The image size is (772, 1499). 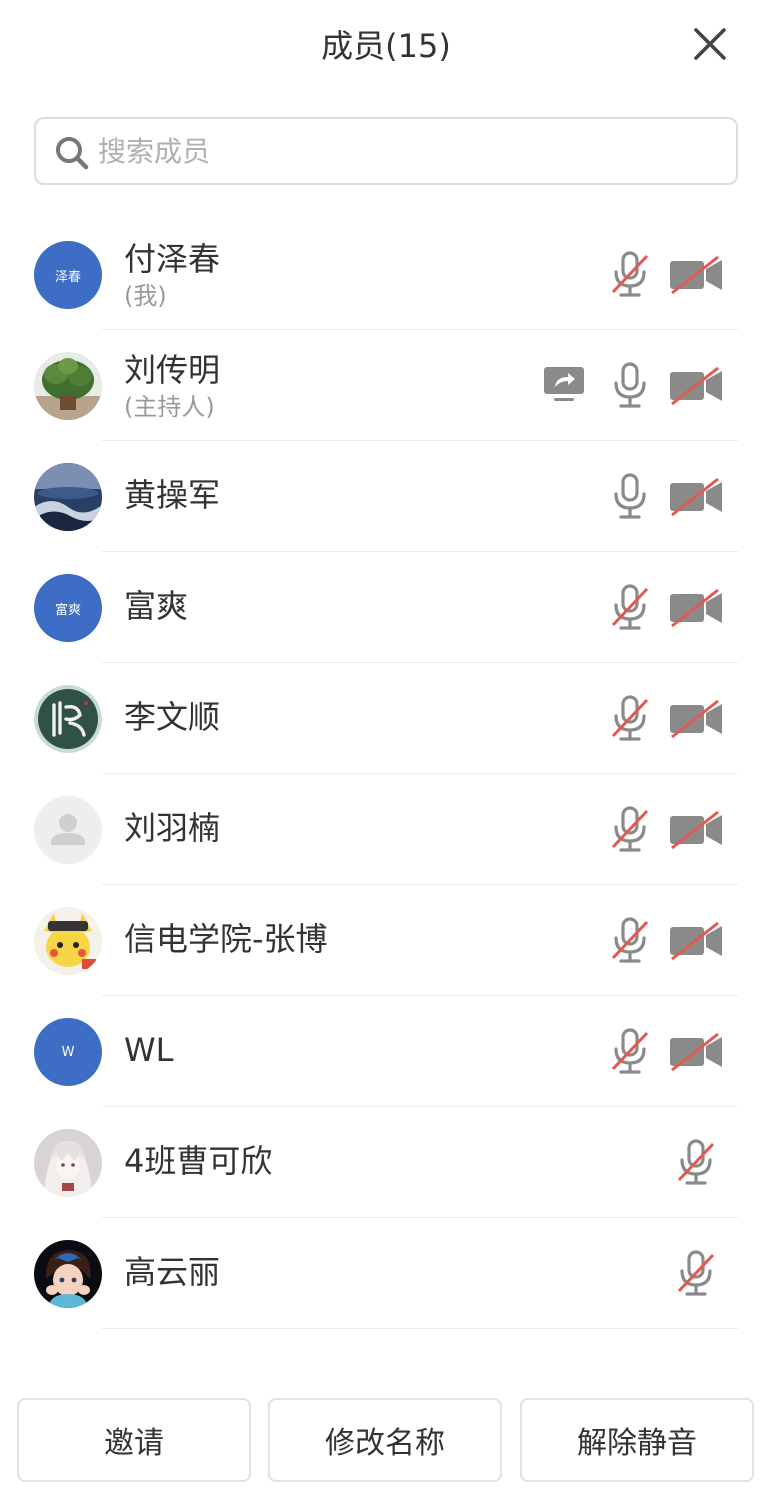 I want to click on rename-button: 修改名称, so click(x=385, y=1440).